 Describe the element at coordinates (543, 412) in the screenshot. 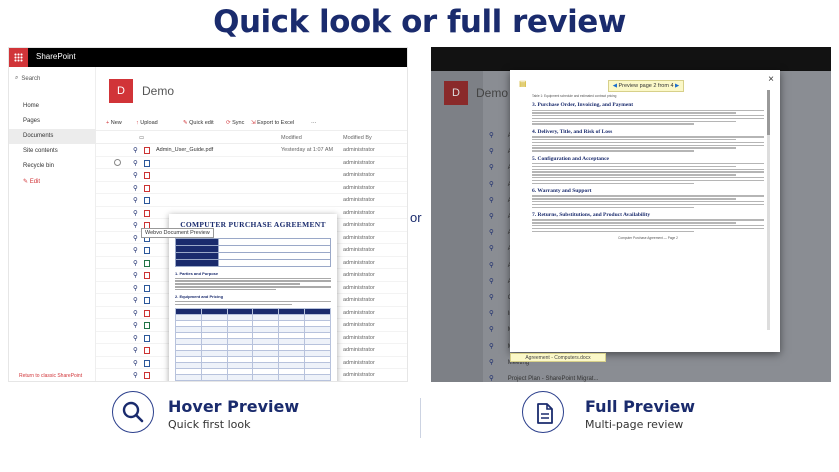

I see `full-preview-badge` at that location.